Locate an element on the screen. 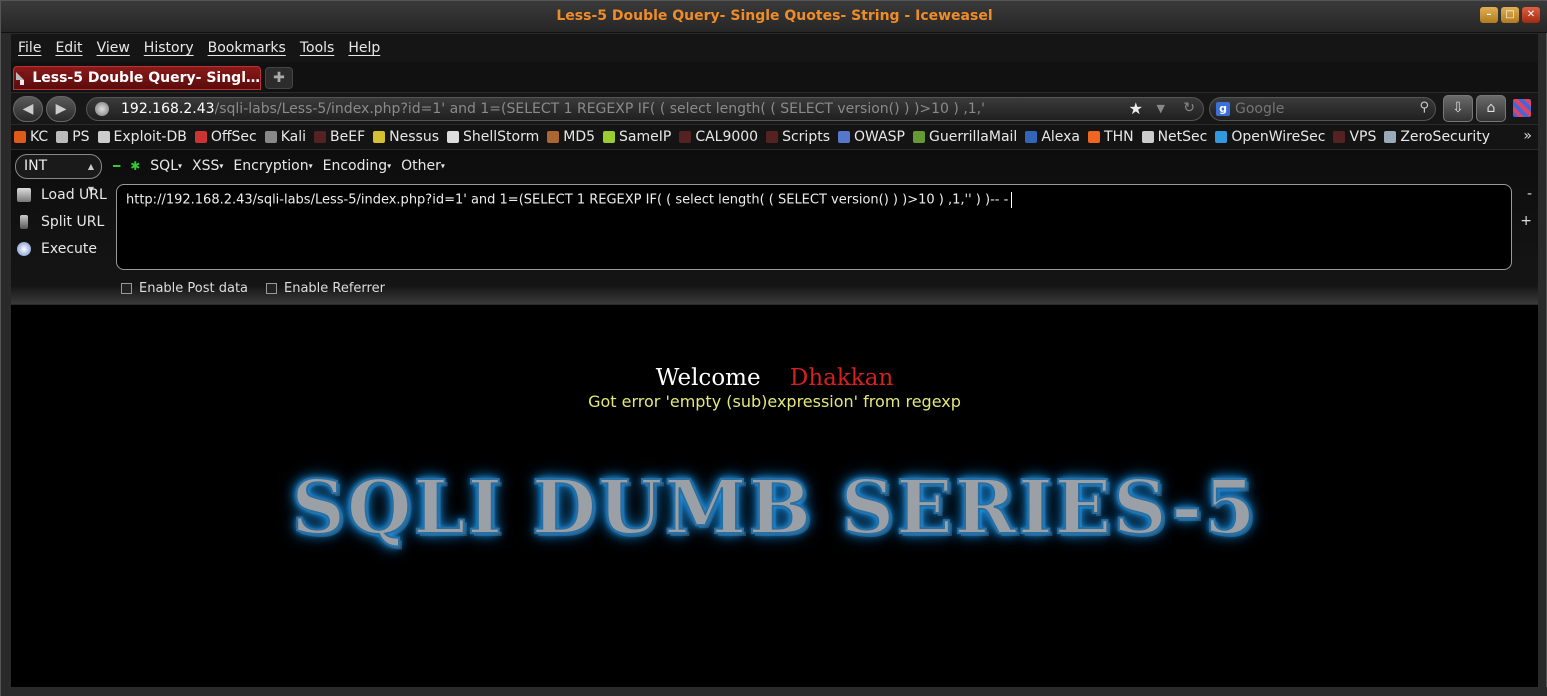 Image resolution: width=1547 pixels, height=696 pixels. downloads-button: ⇩ is located at coordinates (1458, 108).